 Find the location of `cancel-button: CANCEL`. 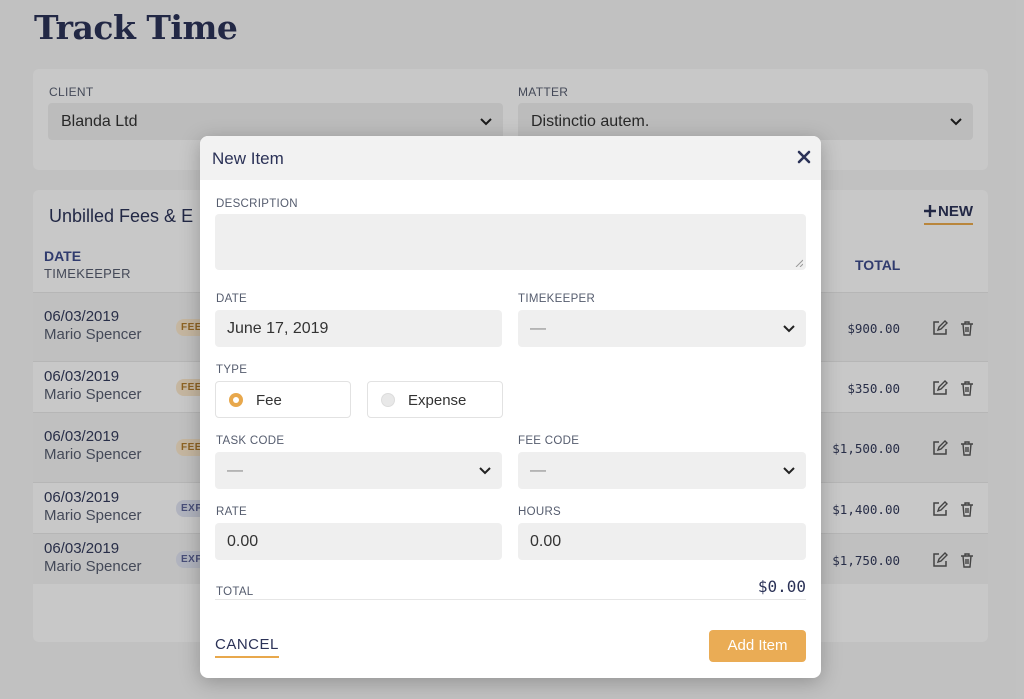

cancel-button: CANCEL is located at coordinates (247, 647).